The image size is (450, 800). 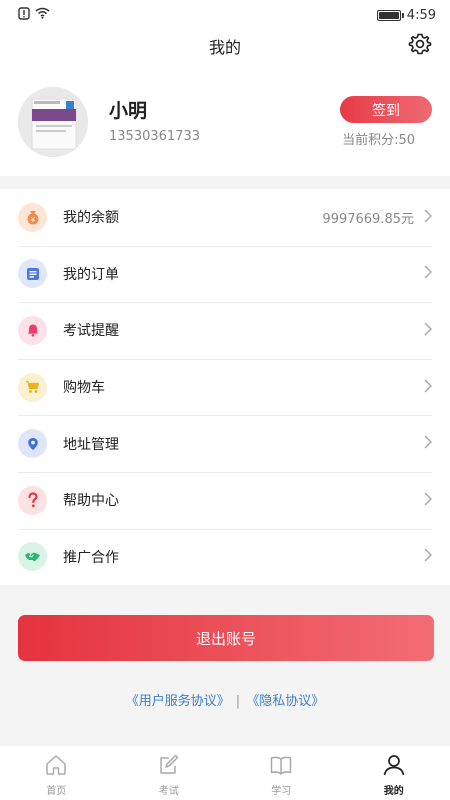 I want to click on menu-item-label: 我的余额, so click(x=91, y=218).